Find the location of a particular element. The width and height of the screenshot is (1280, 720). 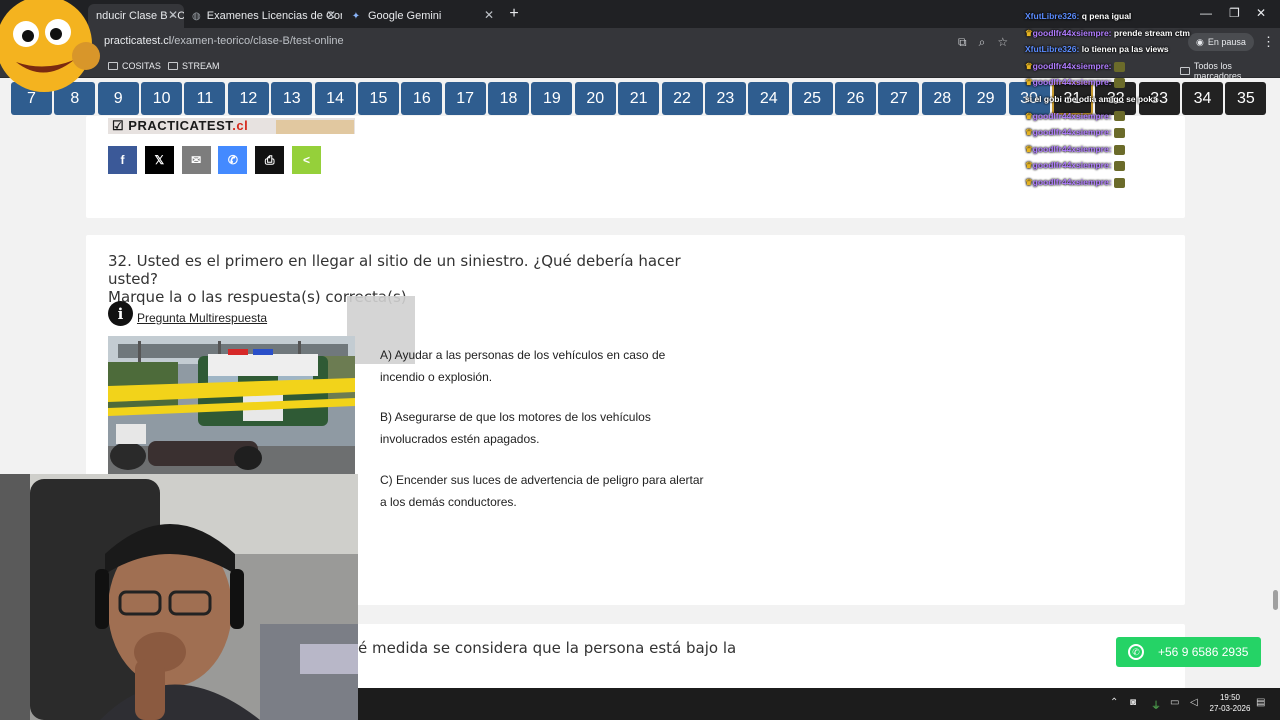

question-button-19: 19 is located at coordinates (552, 98).